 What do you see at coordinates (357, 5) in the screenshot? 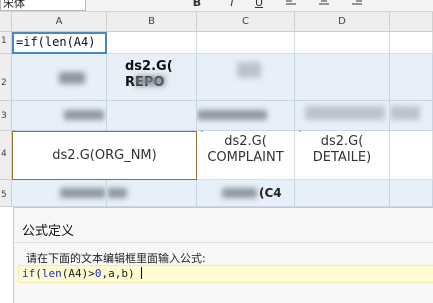
I see `align-right-icon` at bounding box center [357, 5].